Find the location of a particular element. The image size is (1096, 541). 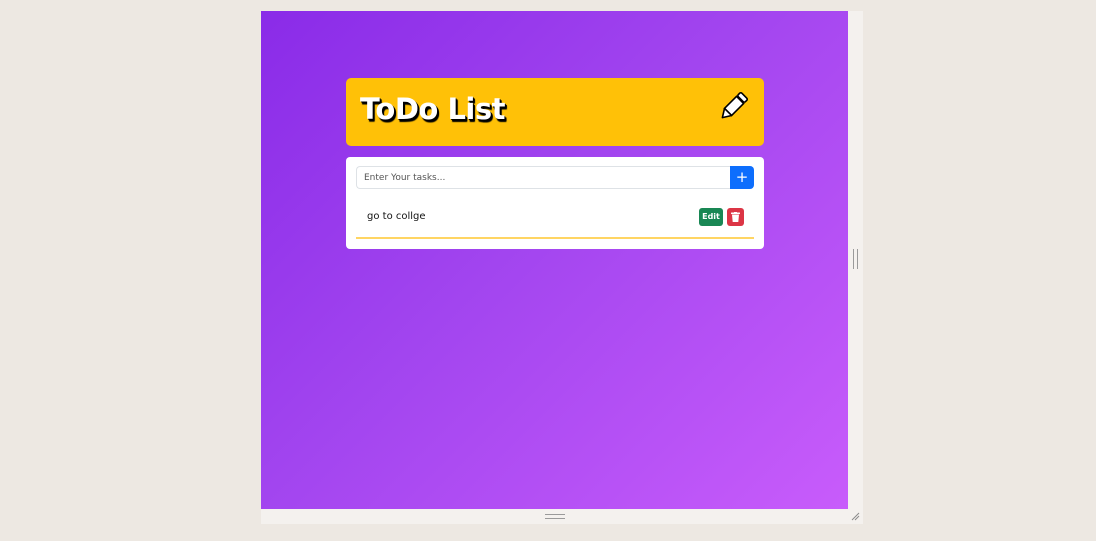

app-title: ToDo List is located at coordinates (433, 109).